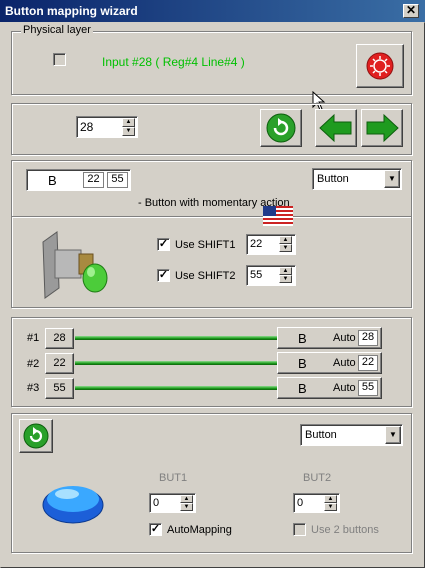 This screenshot has height=568, width=425. What do you see at coordinates (71, 11) in the screenshot?
I see `window-title: Button mapping wizard` at bounding box center [71, 11].